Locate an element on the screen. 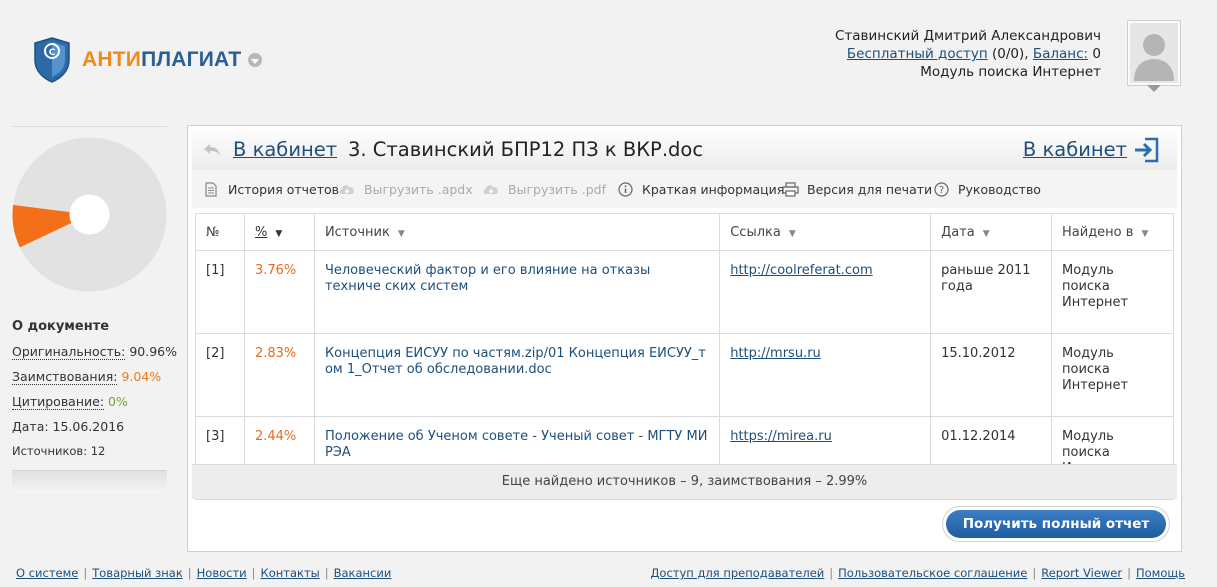 The width and height of the screenshot is (1217, 587). get-full-report-button: Получить полный отчет is located at coordinates (1056, 524).